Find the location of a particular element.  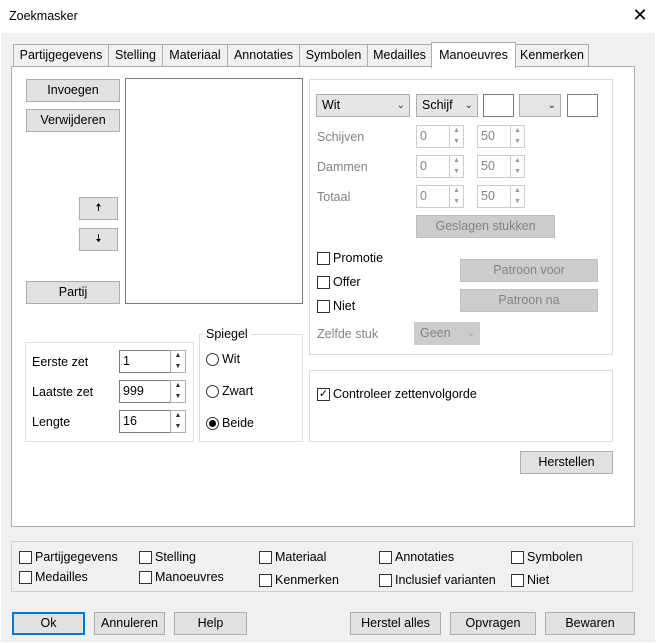

filter-medailles-label: Medailles is located at coordinates (61, 577).